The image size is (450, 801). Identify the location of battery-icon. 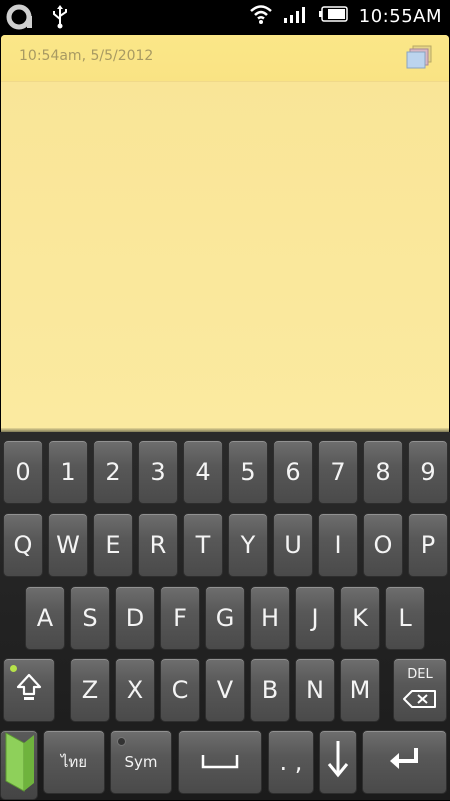
(333, 16).